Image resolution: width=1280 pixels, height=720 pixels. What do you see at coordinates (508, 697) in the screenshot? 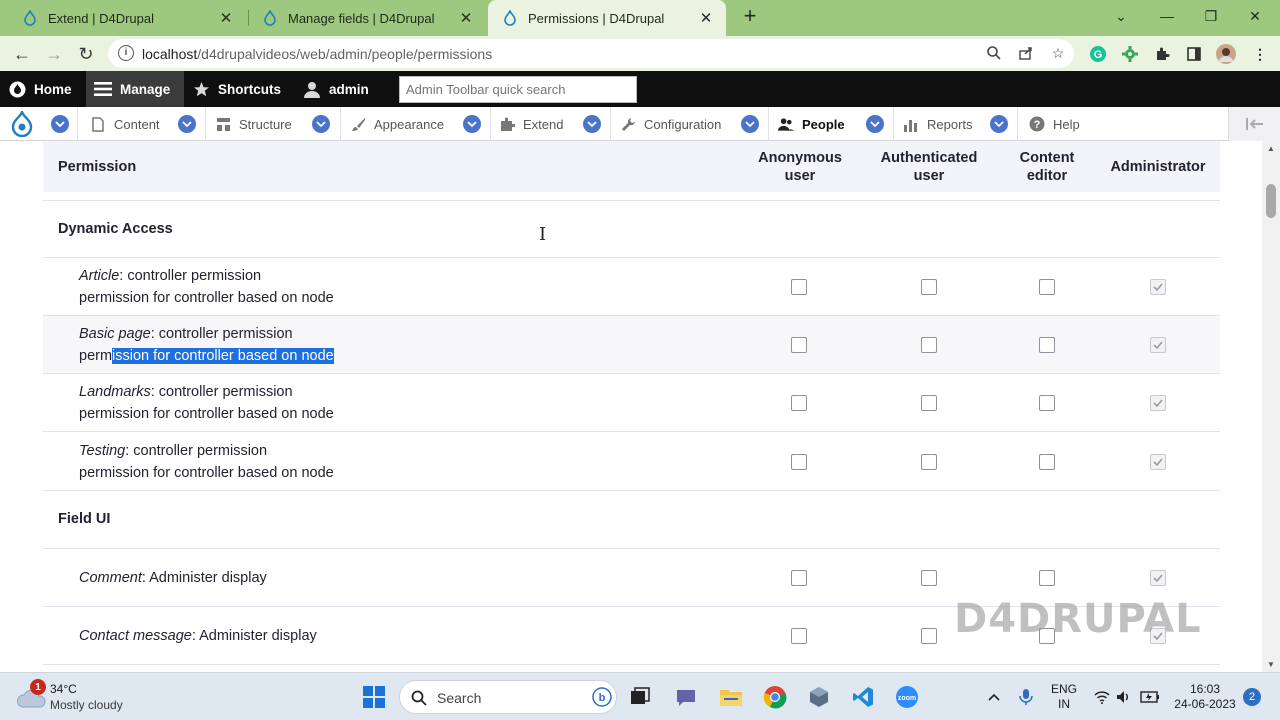
I see `taskbar-search: Search b` at bounding box center [508, 697].